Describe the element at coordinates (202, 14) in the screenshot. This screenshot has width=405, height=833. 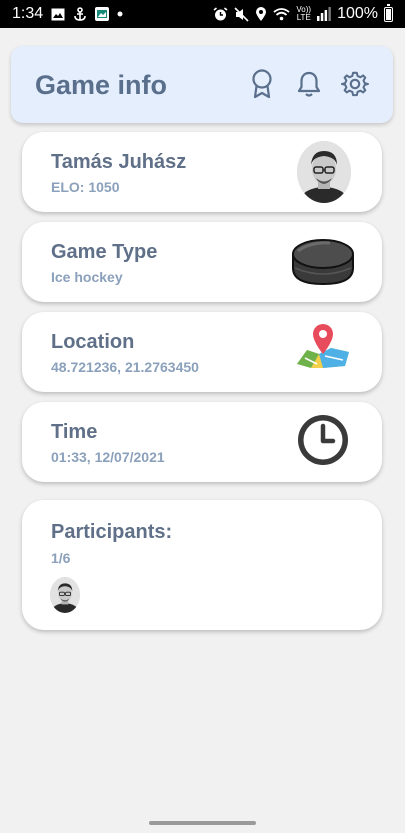
I see `status-bar: 1:34 Vo)) LTE 100%` at that location.